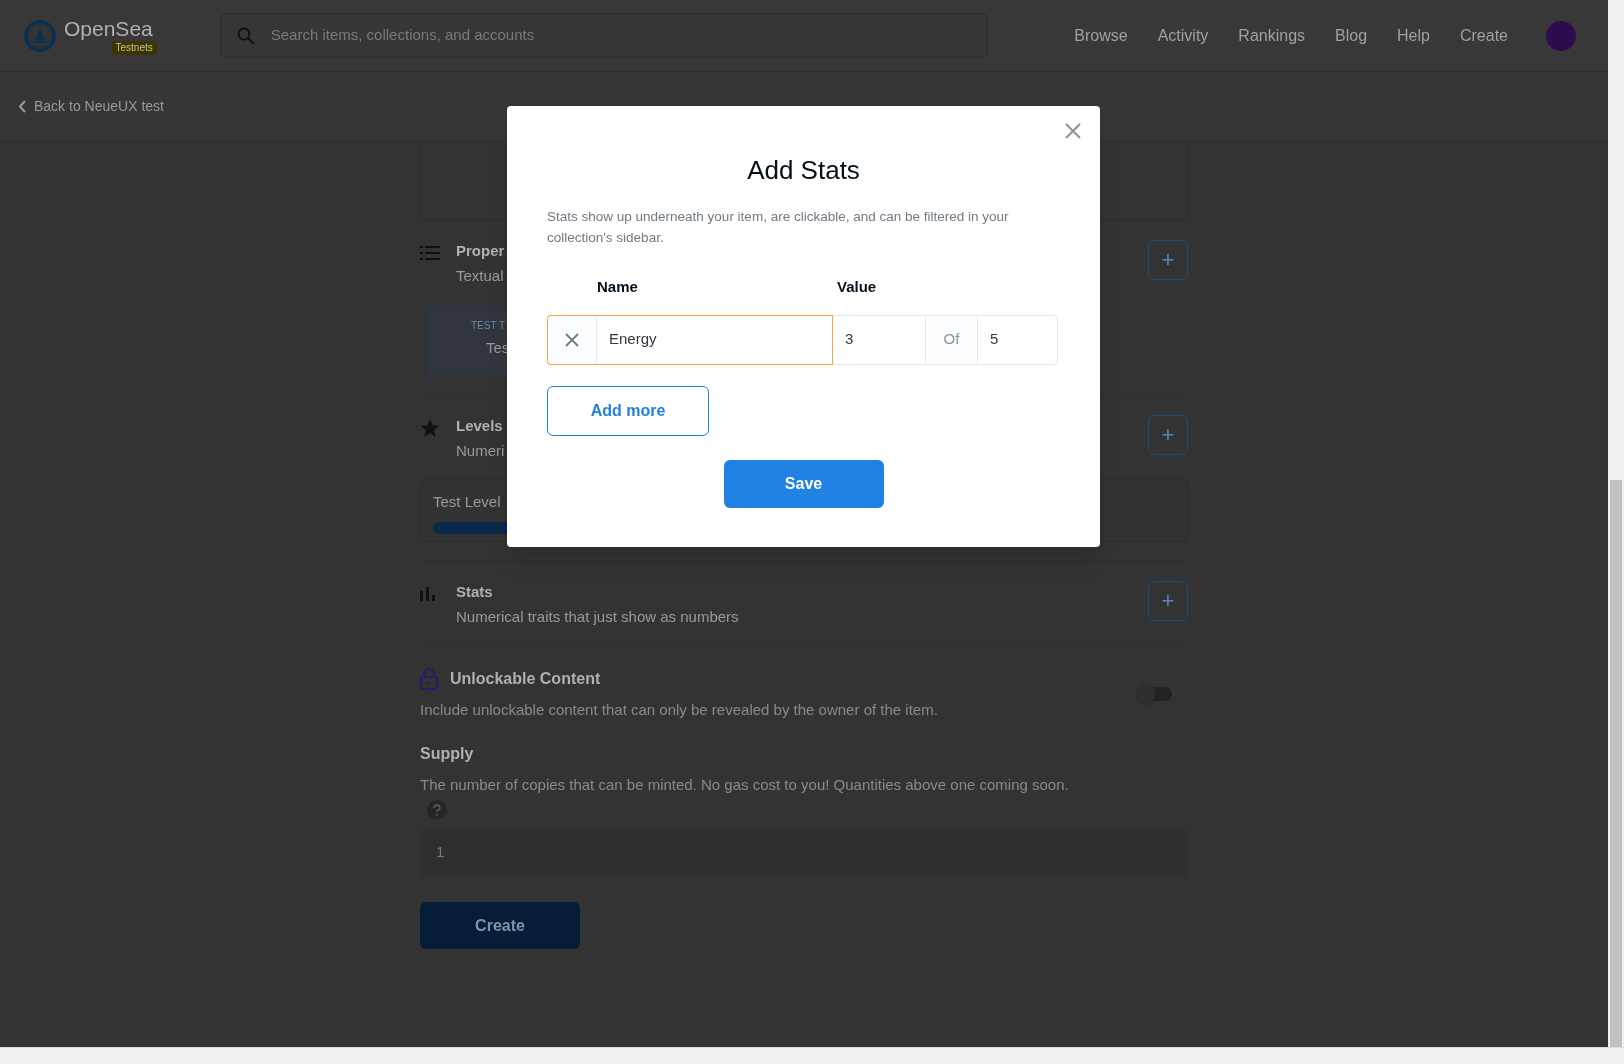  What do you see at coordinates (1351, 35) in the screenshot?
I see `nav-link: Blog` at bounding box center [1351, 35].